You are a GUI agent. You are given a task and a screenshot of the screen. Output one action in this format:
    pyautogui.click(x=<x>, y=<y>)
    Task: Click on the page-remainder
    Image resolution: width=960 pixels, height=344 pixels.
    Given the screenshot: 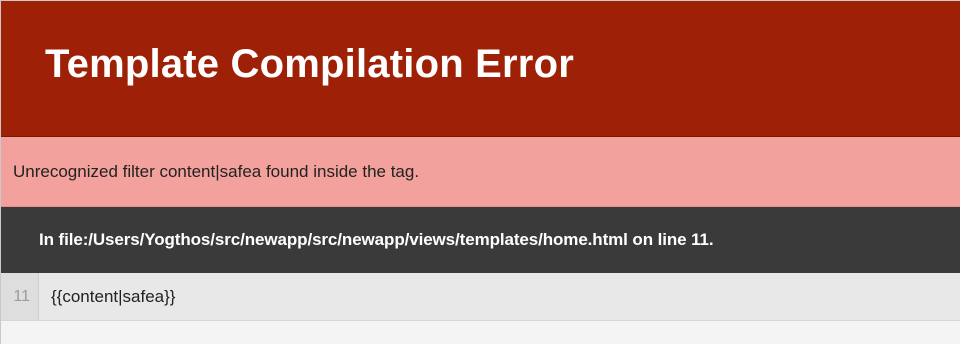 What is the action you would take?
    pyautogui.click(x=480, y=332)
    